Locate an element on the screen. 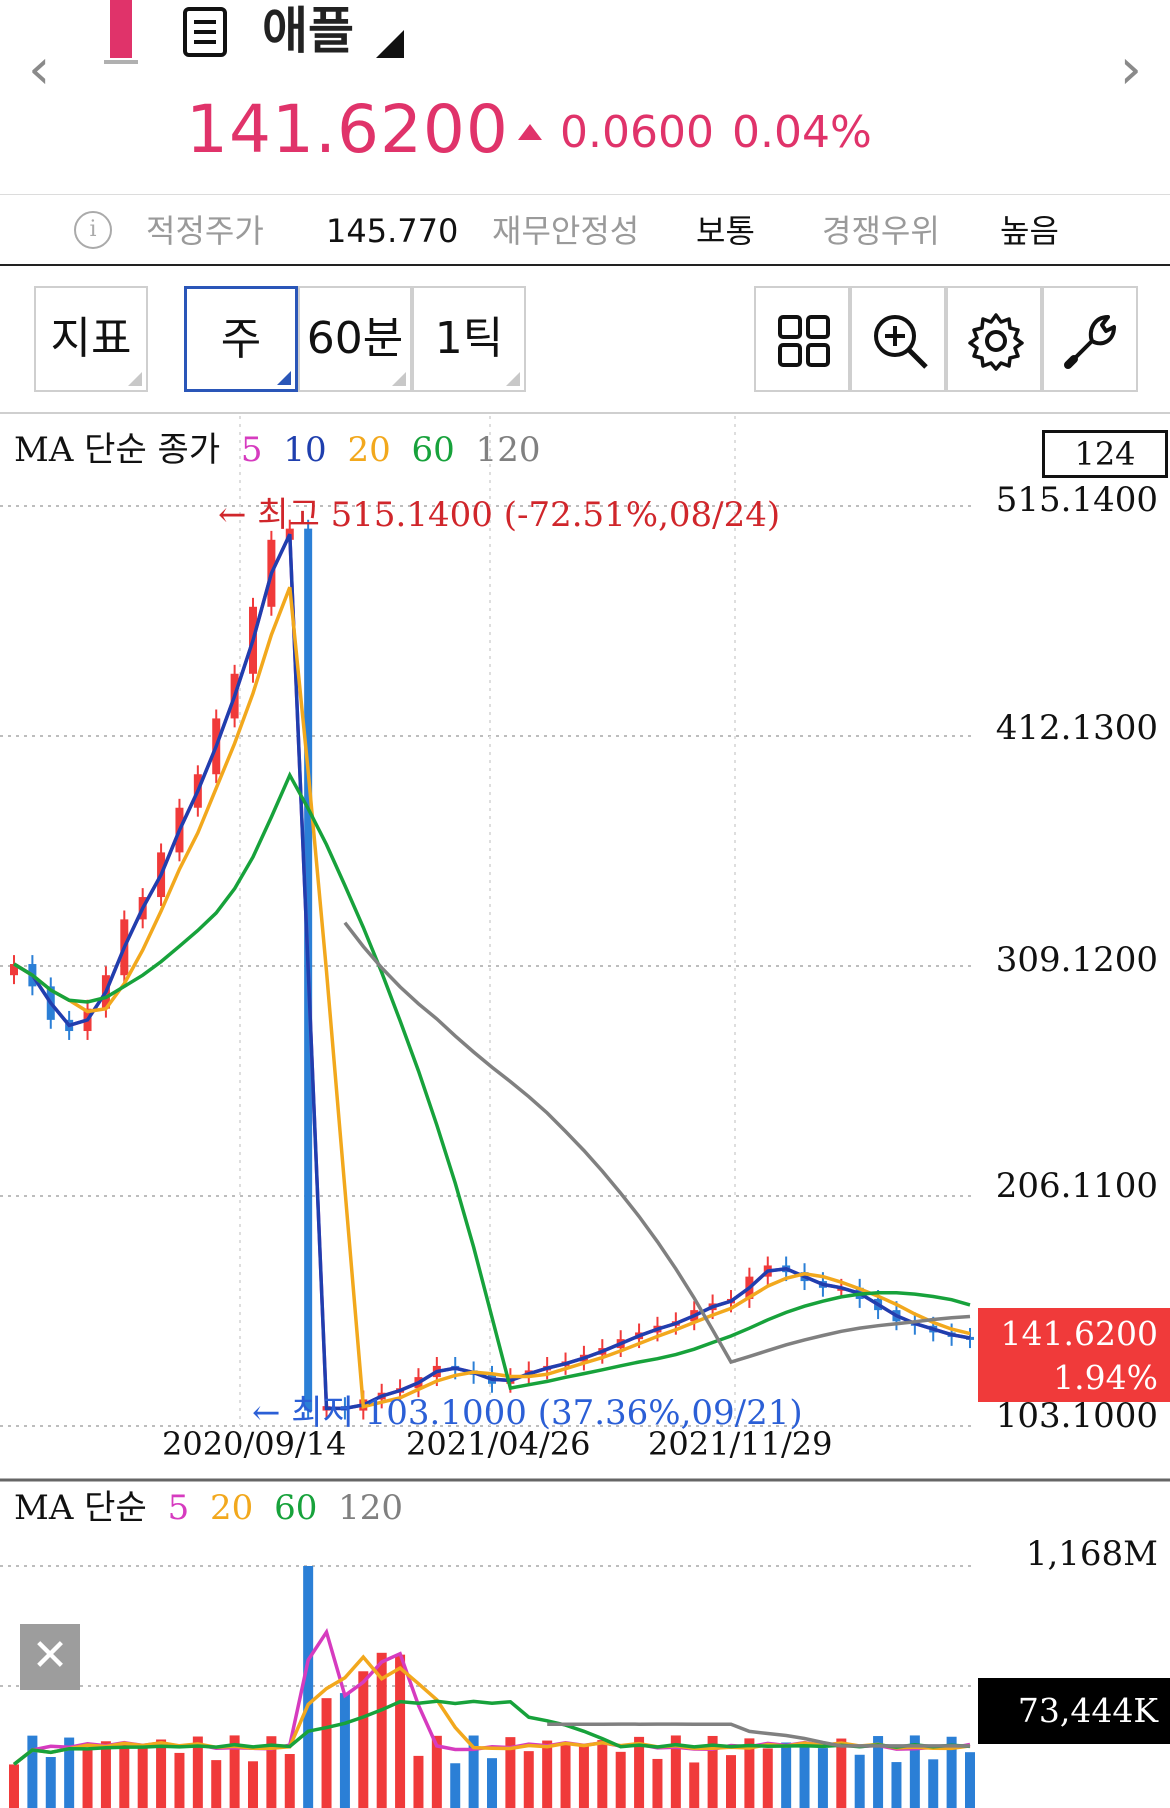  layout-grid-button is located at coordinates (802, 339).